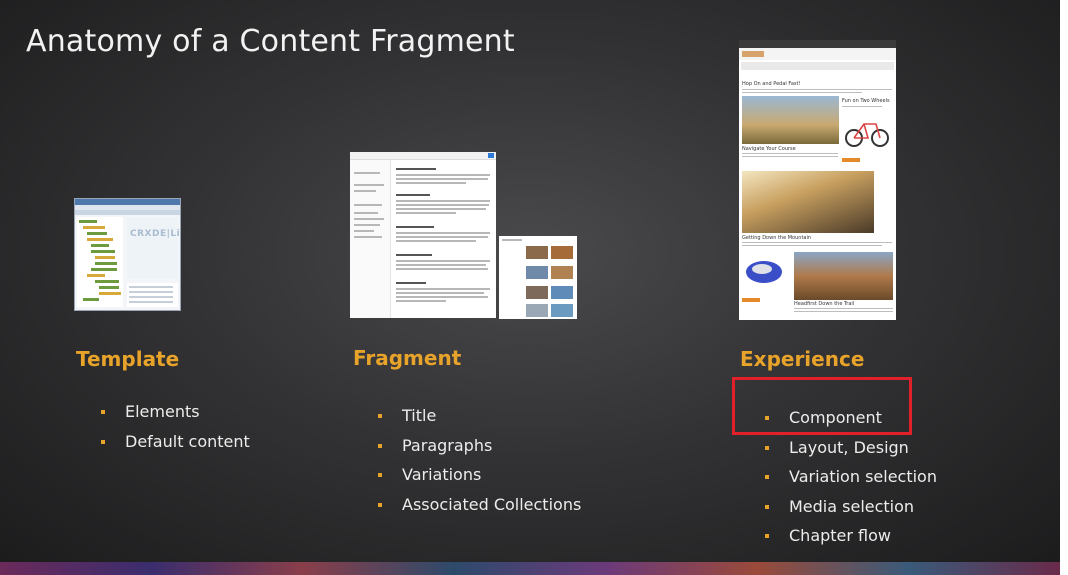 The width and height of the screenshot is (1068, 575). I want to click on template-bullets: Elements Default content, so click(175, 430).